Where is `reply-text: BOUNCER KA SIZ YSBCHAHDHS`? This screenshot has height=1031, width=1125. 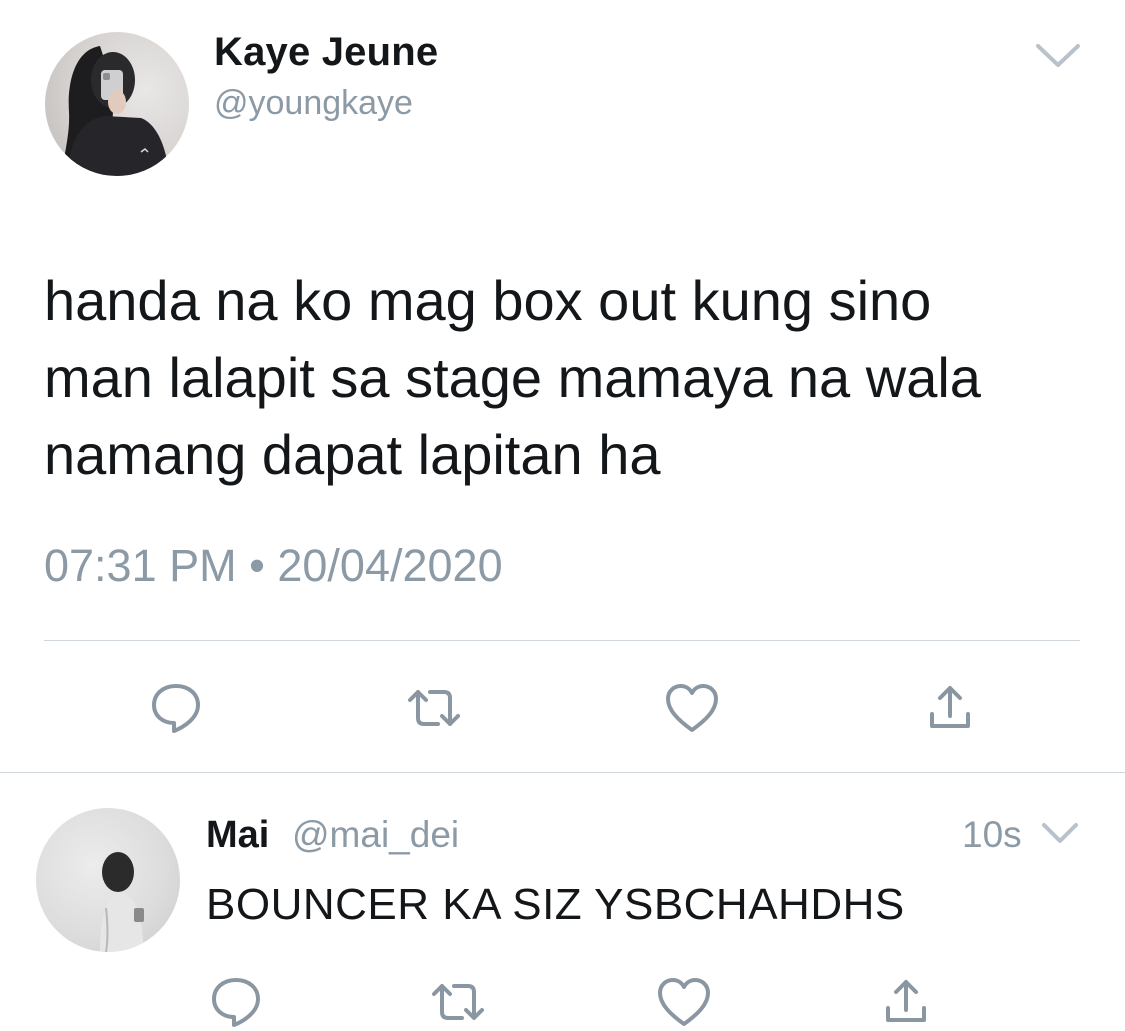
reply-text: BOUNCER KA SIZ YSBCHAHDHS is located at coordinates (555, 904).